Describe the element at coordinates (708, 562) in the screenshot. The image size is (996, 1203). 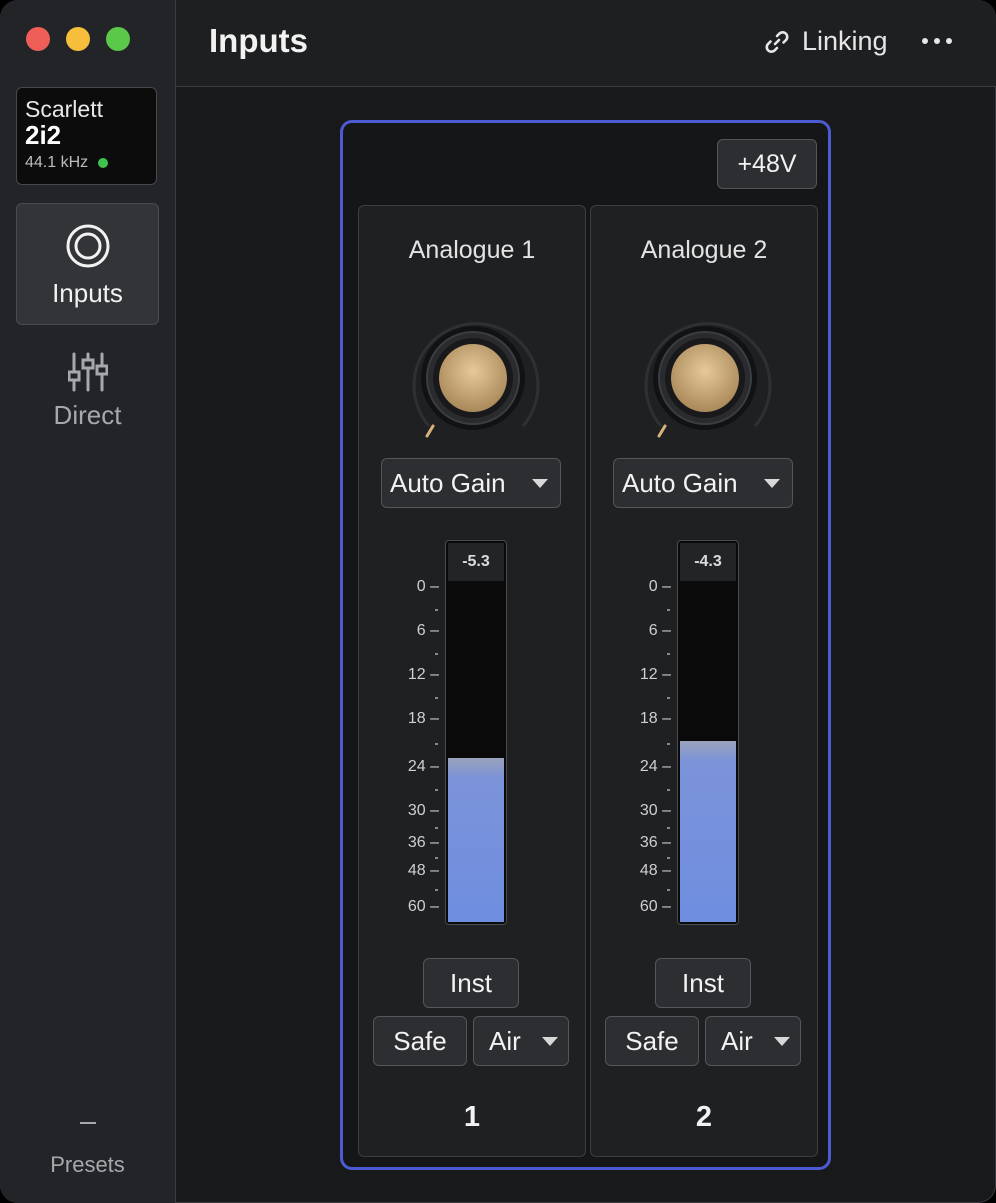
I see `peak-readout: -4.3` at that location.